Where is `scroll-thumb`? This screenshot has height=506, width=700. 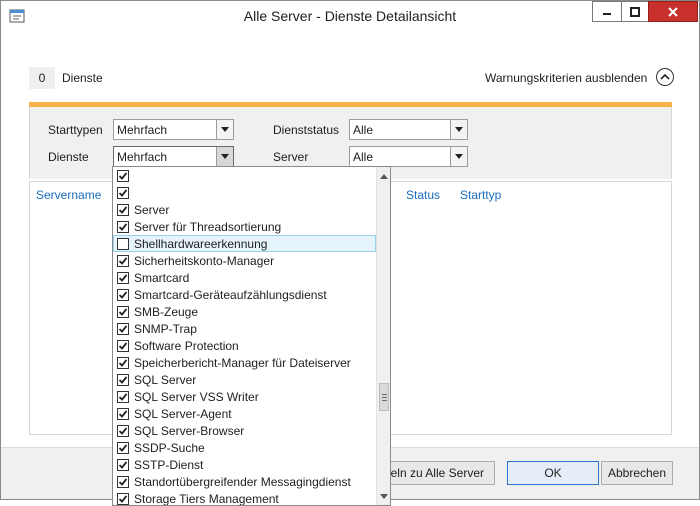
scroll-thumb is located at coordinates (384, 397).